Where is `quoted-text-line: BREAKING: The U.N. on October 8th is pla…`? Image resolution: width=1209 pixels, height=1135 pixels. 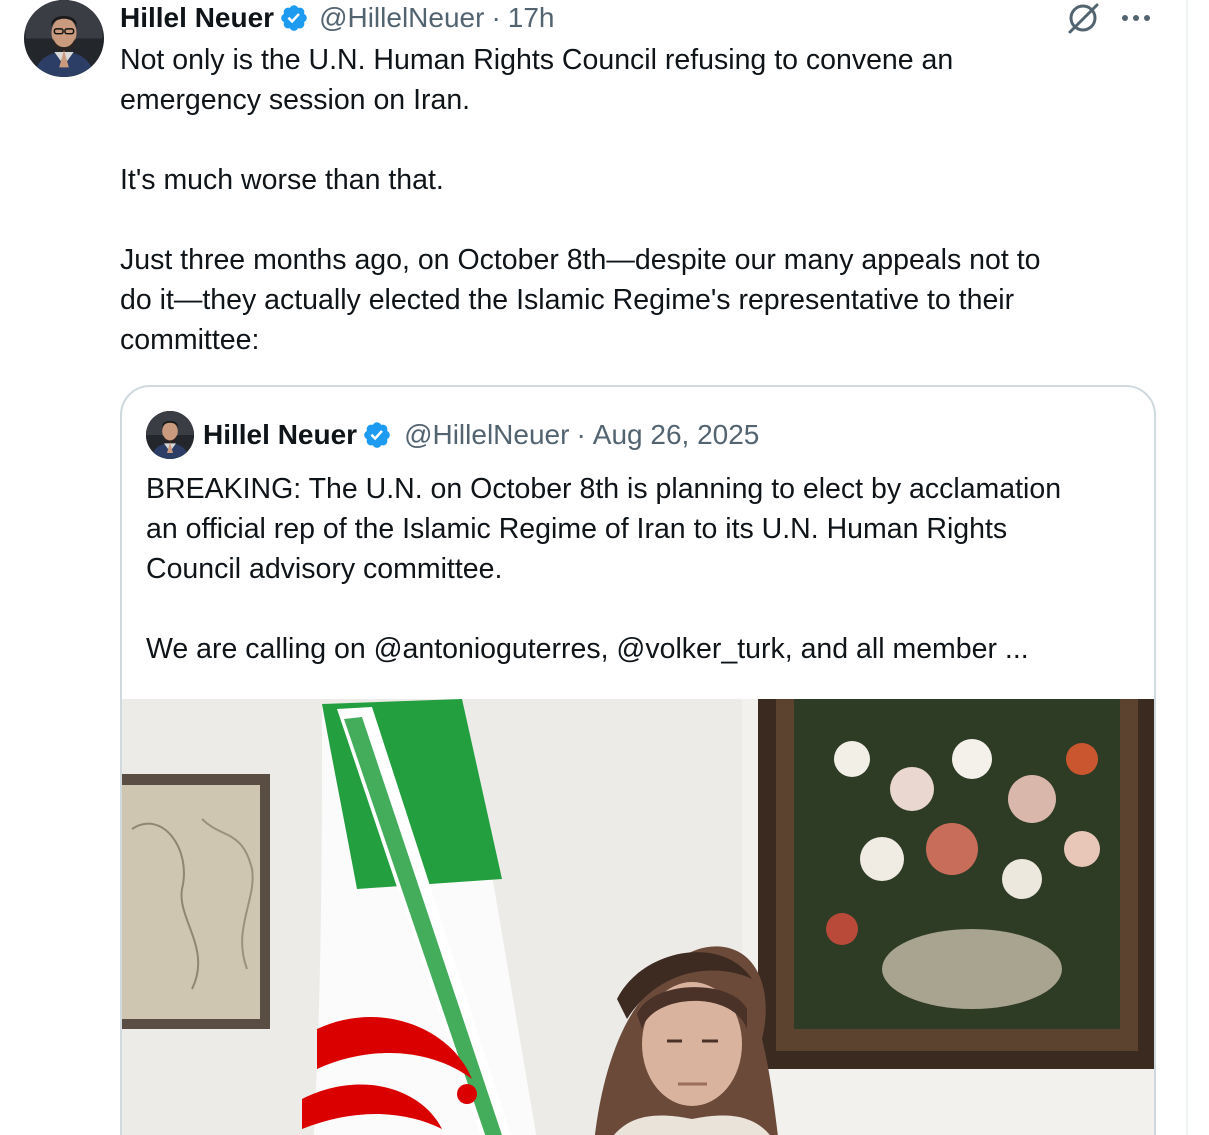 quoted-text-line: BREAKING: The U.N. on October 8th is pla… is located at coordinates (604, 489).